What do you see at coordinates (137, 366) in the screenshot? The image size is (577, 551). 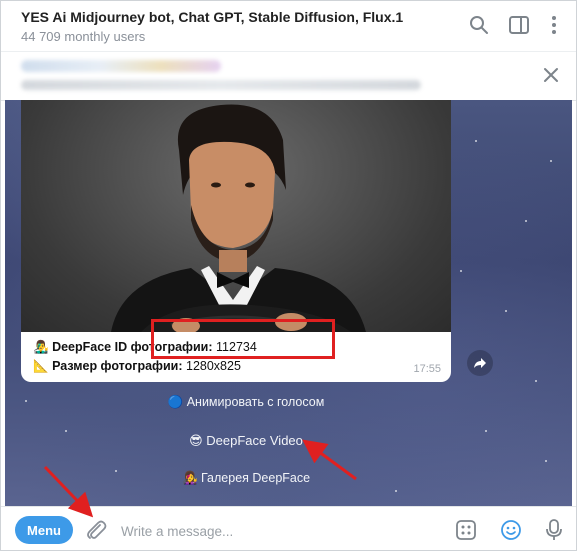 I see `message-line-photo-size: 📐 Размер фотографии: 1280x825` at bounding box center [137, 366].